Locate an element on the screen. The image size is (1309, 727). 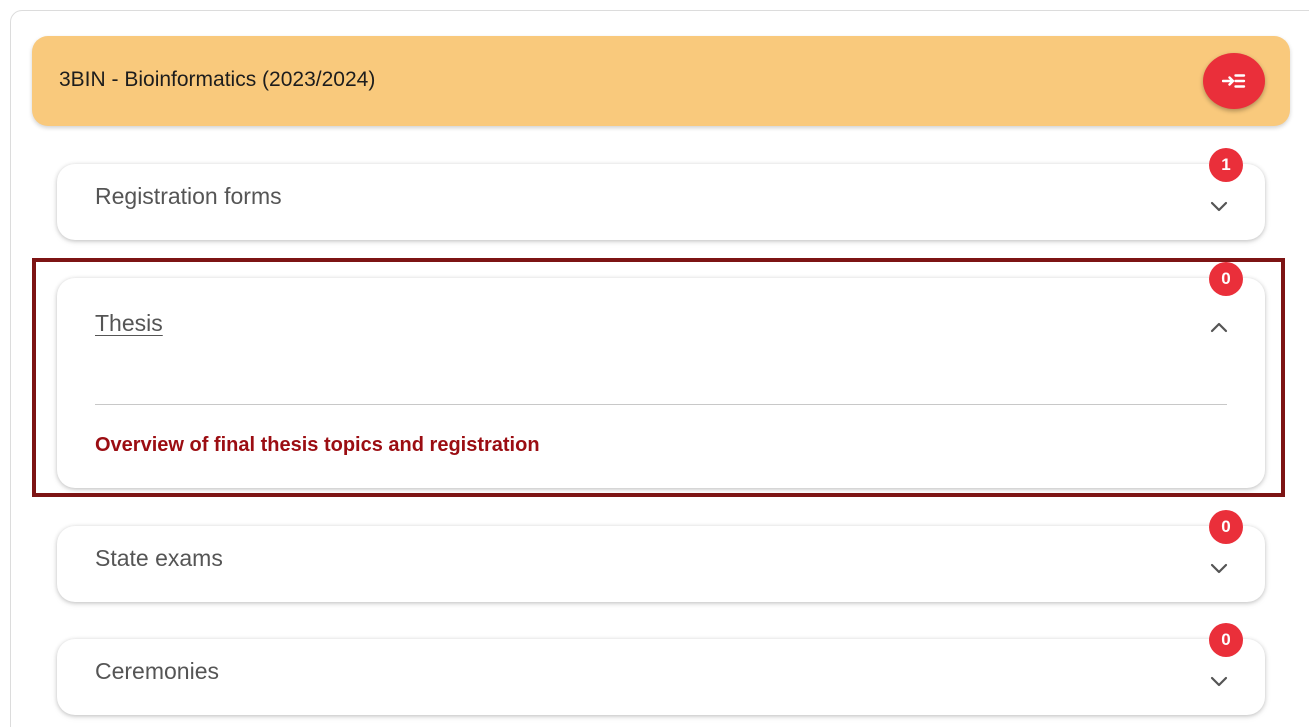
section-title: Registration forms is located at coordinates (188, 196).